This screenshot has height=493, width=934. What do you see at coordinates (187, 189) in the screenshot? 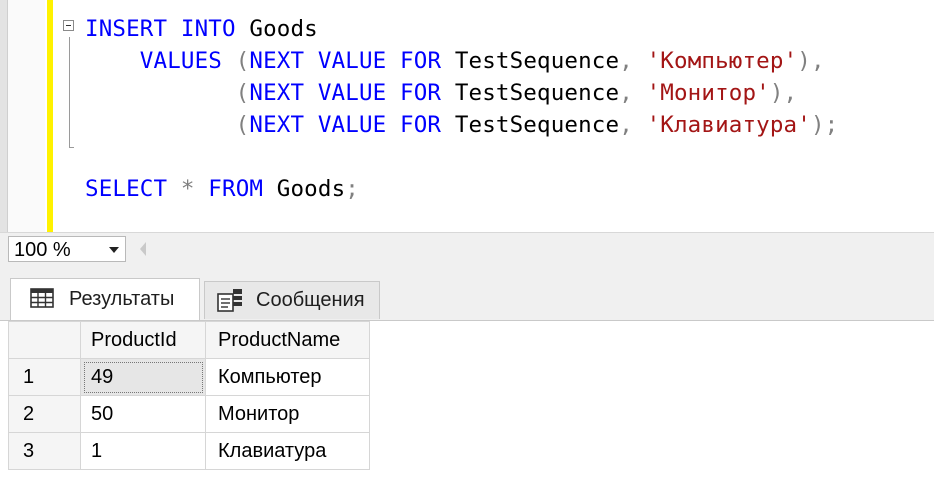
I see `sql-punctuation: *` at bounding box center [187, 189].